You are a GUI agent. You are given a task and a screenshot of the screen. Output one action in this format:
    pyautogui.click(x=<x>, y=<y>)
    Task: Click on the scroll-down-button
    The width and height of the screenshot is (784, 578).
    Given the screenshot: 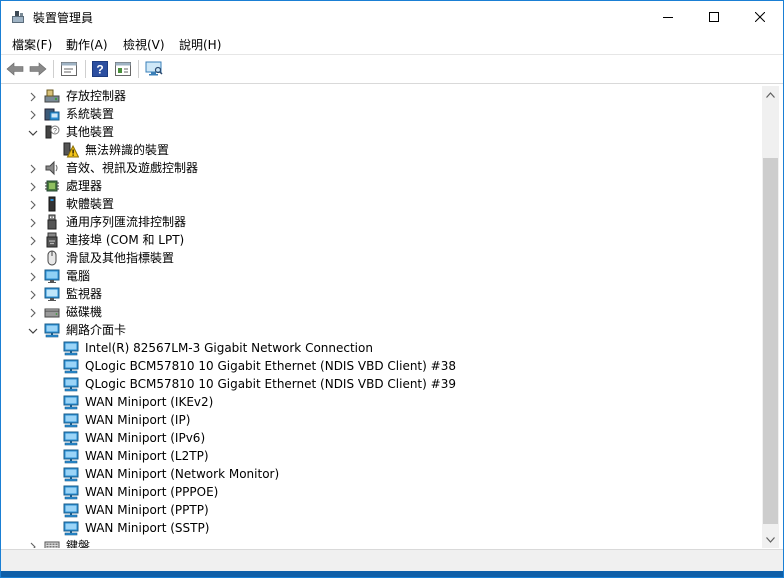 What is the action you would take?
    pyautogui.click(x=770, y=539)
    